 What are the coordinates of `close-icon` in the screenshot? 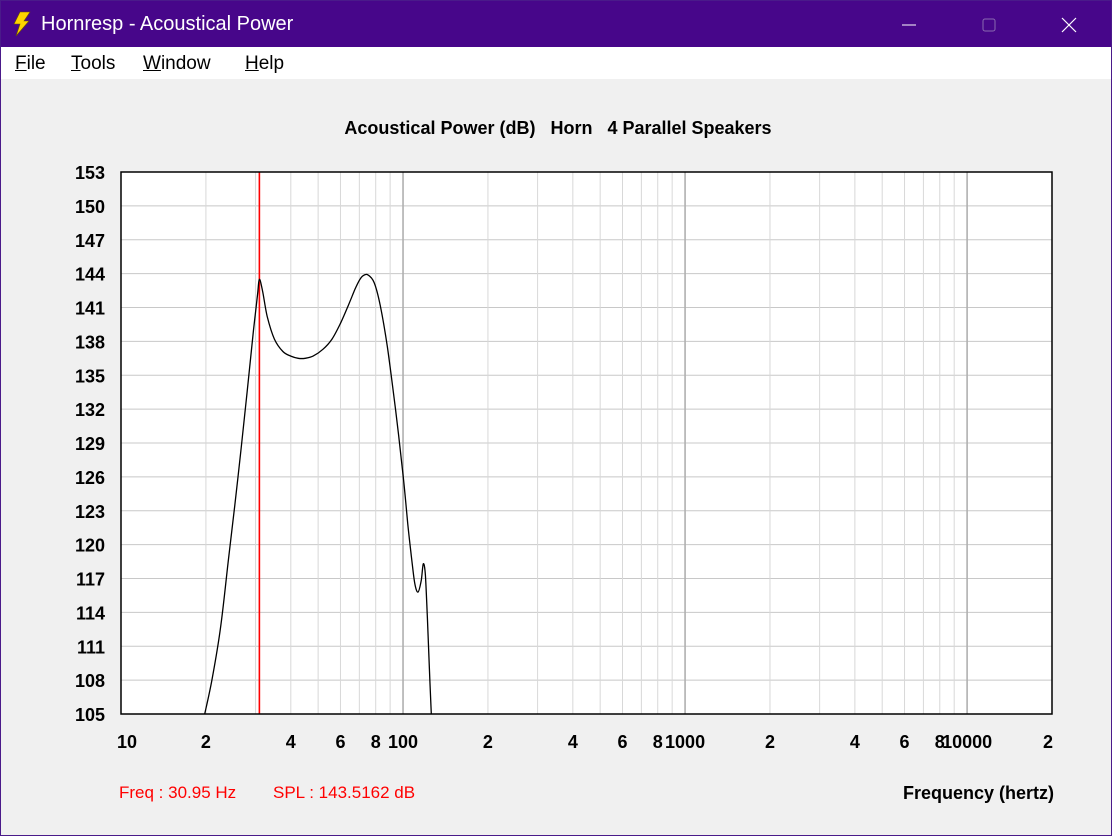 It's located at (1069, 25).